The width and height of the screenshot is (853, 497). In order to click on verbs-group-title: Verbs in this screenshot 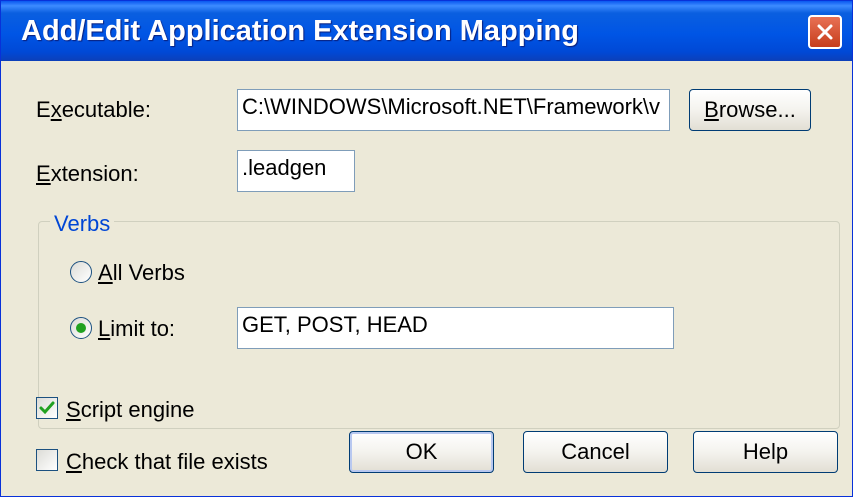, I will do `click(82, 224)`.